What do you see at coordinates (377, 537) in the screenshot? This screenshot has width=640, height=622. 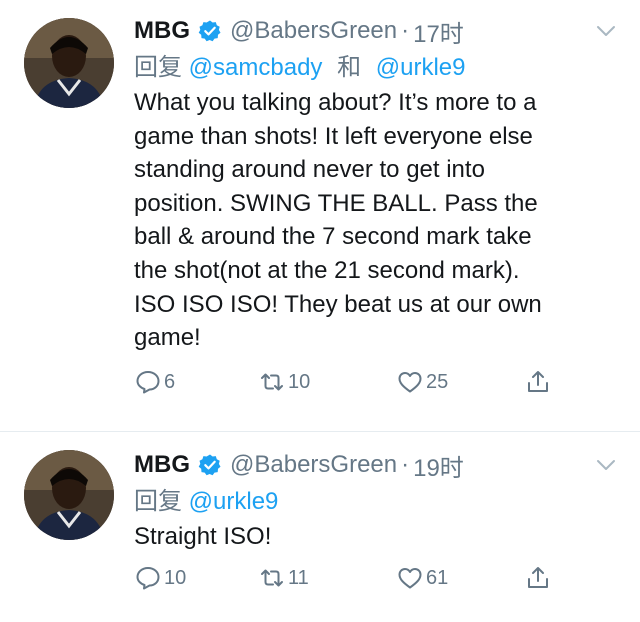 I see `tweet-text: Straight ISO!` at bounding box center [377, 537].